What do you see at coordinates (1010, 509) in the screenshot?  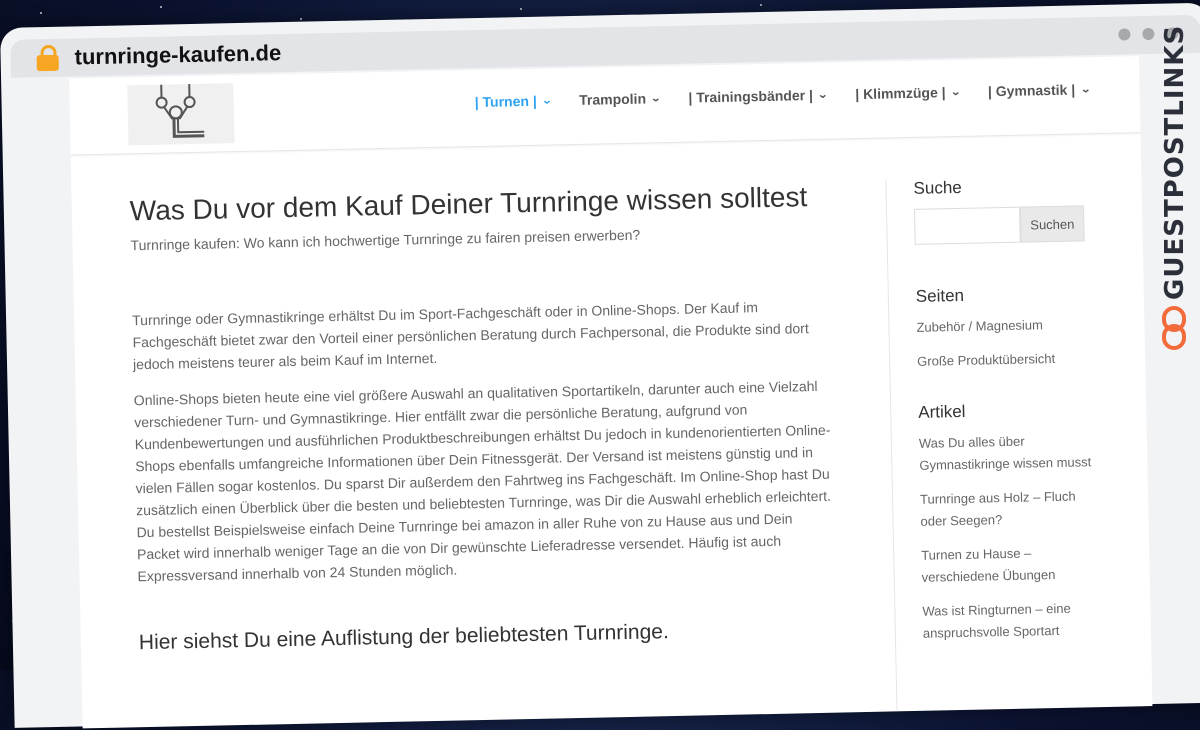 I see `sidebar-article-link: Turnringe aus Holz – Fluch oder Seegen?` at bounding box center [1010, 509].